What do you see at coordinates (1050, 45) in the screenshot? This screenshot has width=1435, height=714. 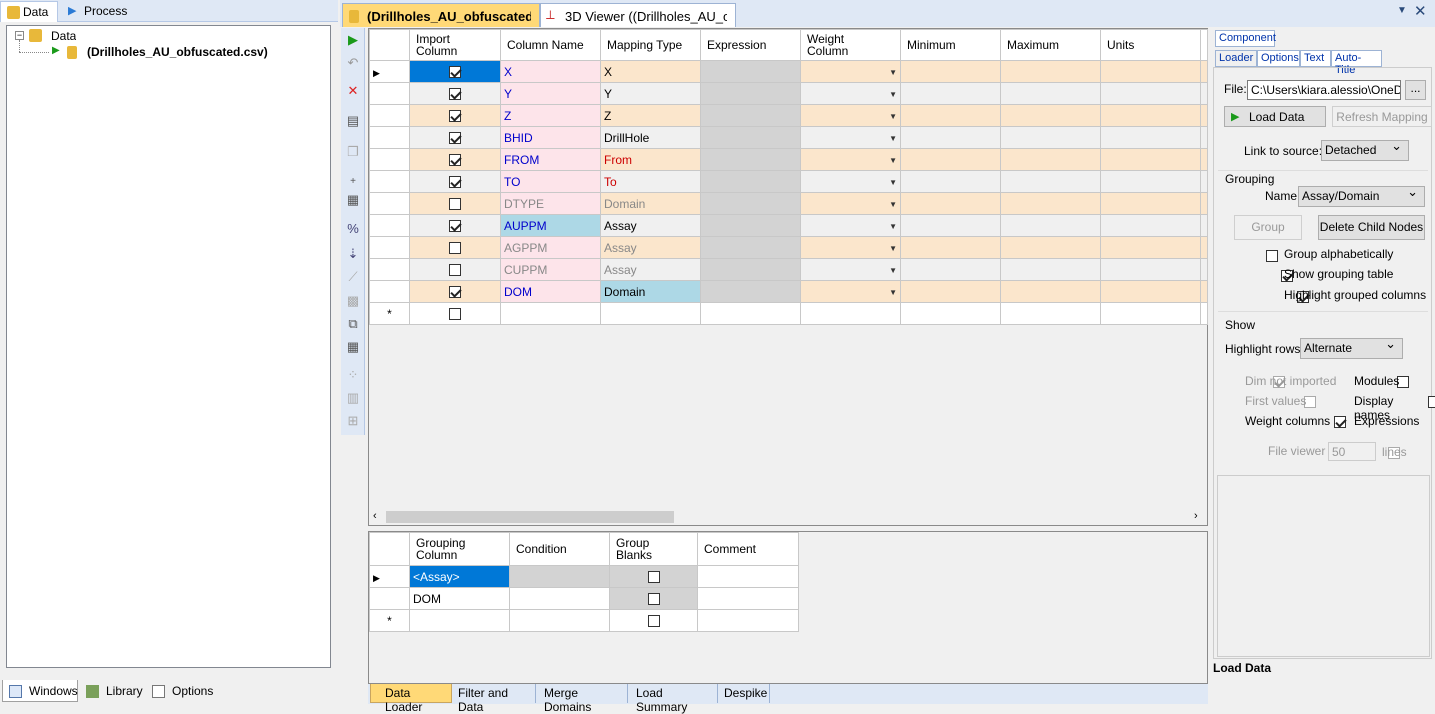 I see `header-maximum: Maximum` at bounding box center [1050, 45].